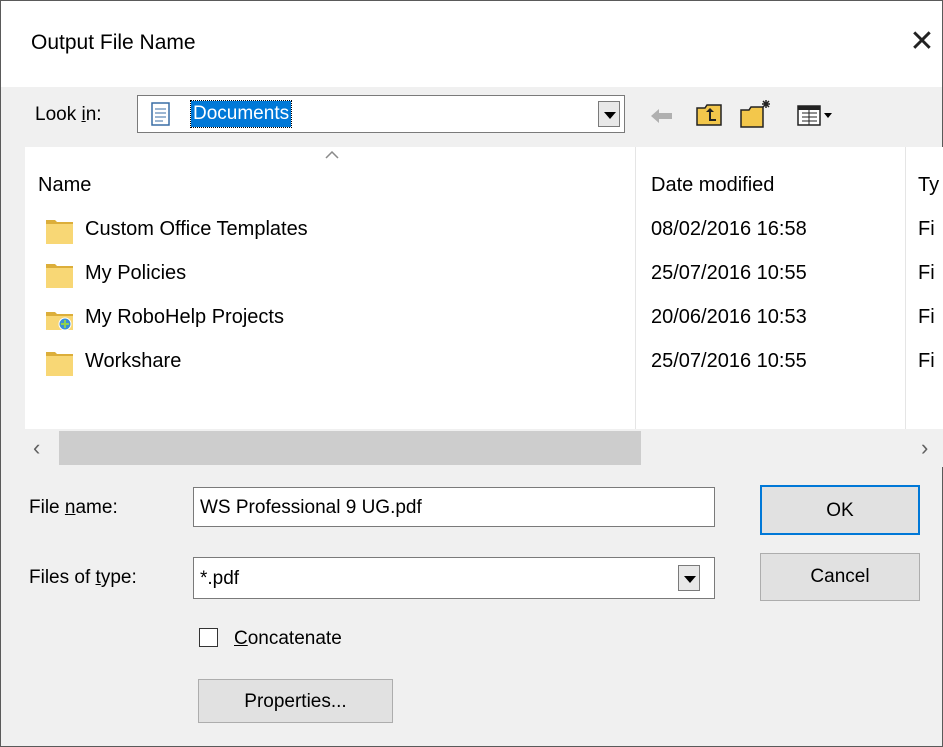 The height and width of the screenshot is (747, 943). Describe the element at coordinates (68, 114) in the screenshot. I see `look-in-label: Look in:` at that location.